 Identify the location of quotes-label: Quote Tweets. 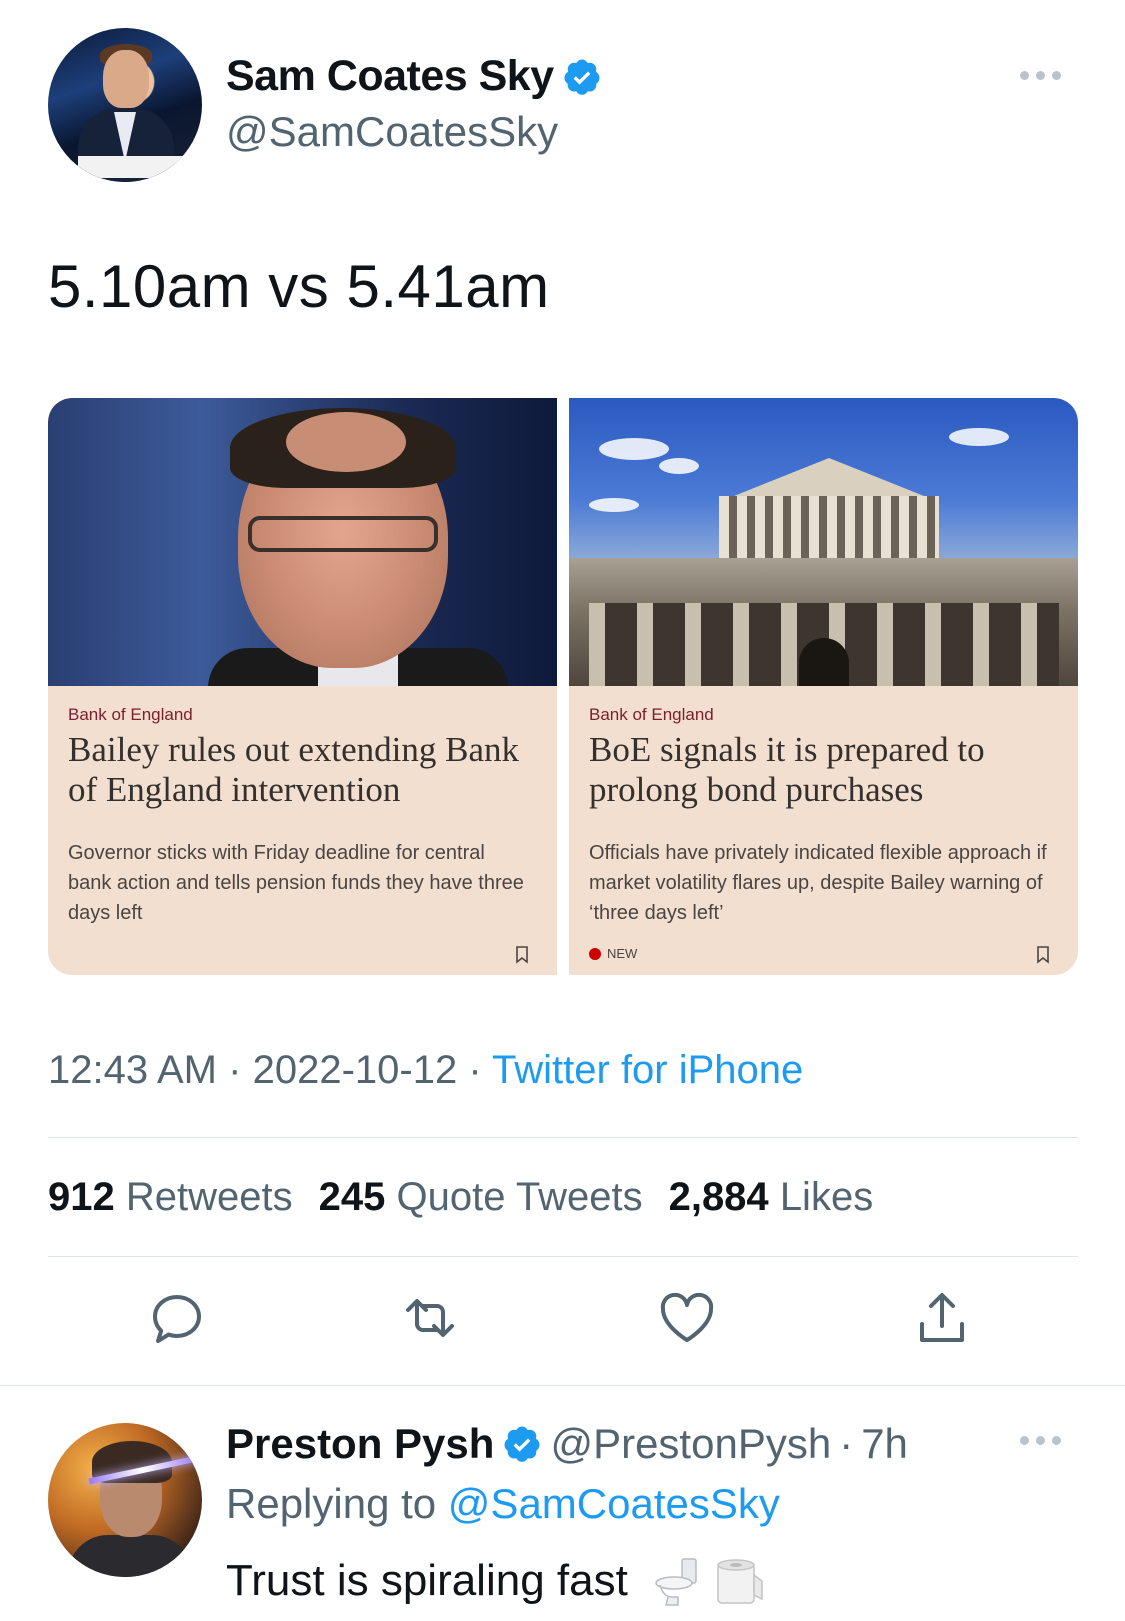
(519, 1197).